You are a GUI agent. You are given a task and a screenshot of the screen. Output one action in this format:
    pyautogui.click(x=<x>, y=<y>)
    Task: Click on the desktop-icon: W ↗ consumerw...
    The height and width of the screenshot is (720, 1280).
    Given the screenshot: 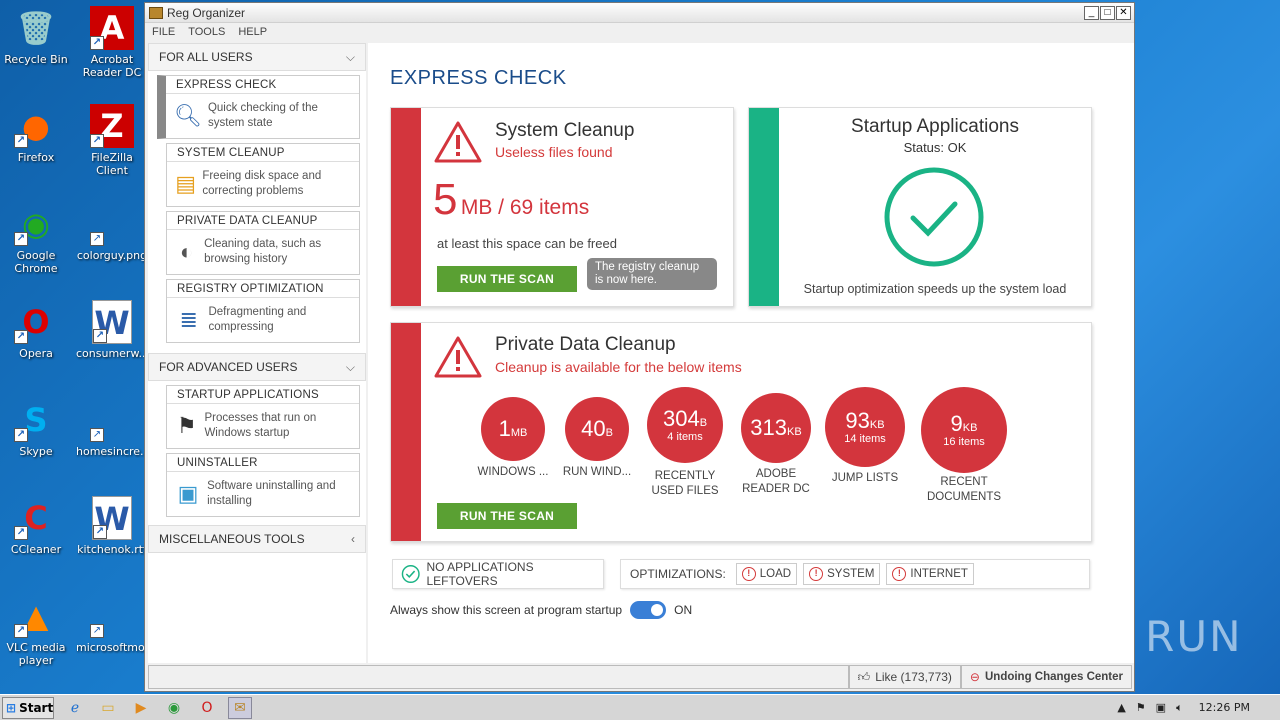 What is the action you would take?
    pyautogui.click(x=112, y=330)
    